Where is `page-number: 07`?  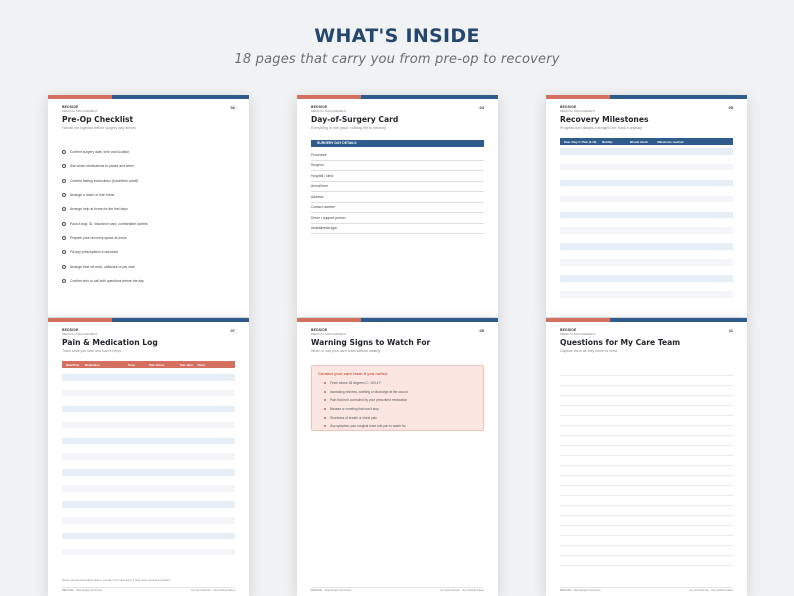
page-number: 07 is located at coordinates (232, 330).